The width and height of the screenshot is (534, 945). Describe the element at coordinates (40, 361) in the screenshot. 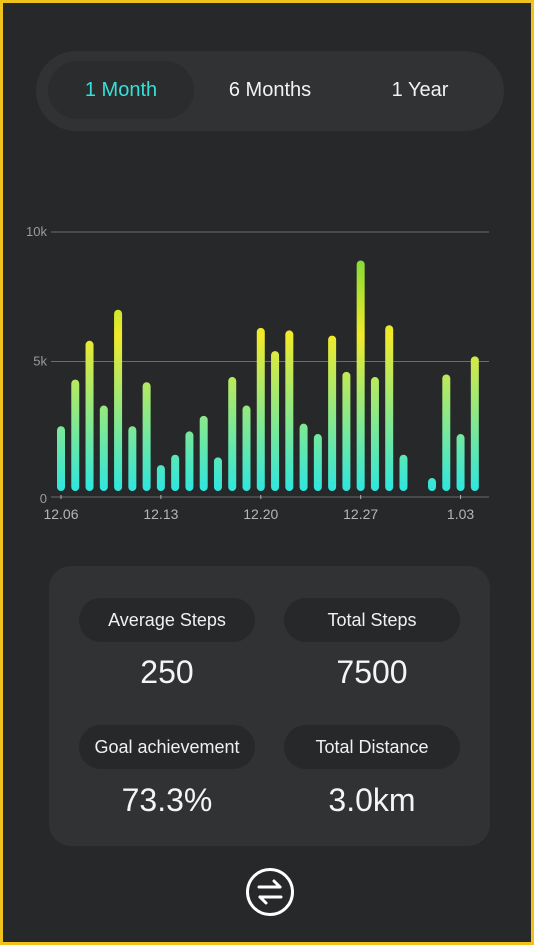

I see `y-tick-label: 5k` at that location.